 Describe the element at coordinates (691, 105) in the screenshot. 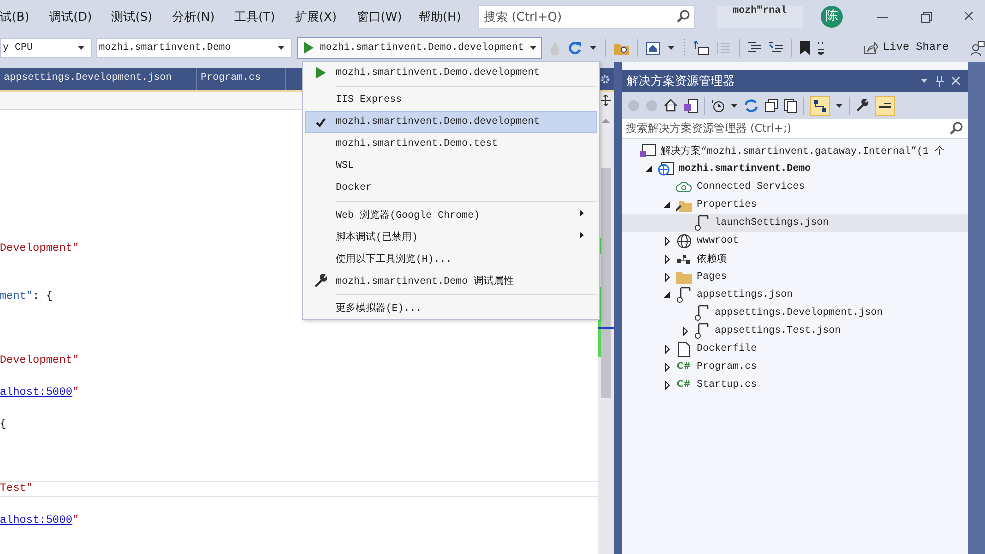

I see `switch-views-icon` at that location.